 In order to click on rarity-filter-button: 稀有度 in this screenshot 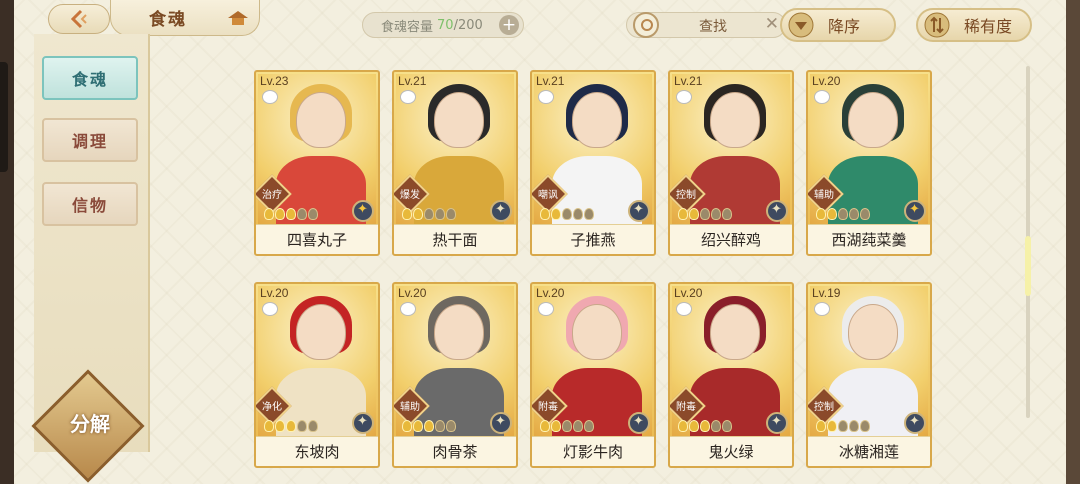, I will do `click(974, 25)`.